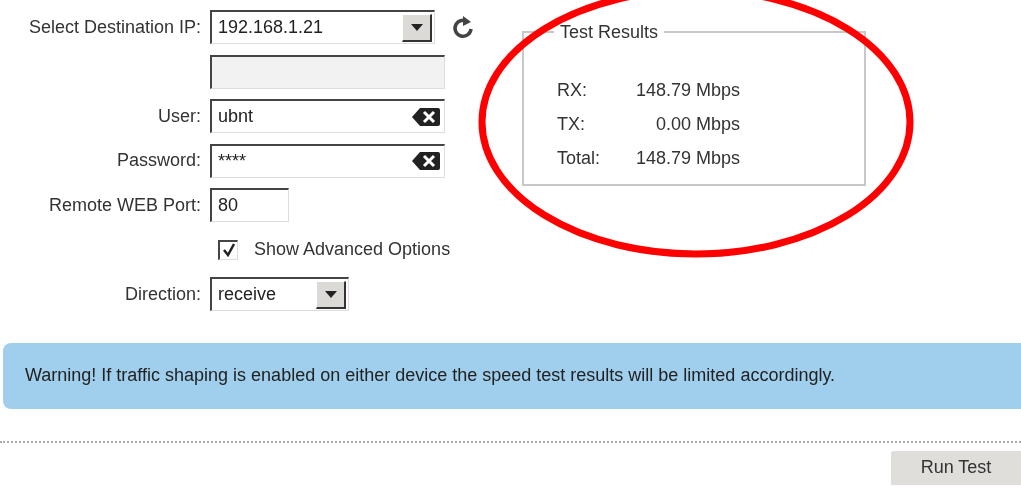  Describe the element at coordinates (430, 375) in the screenshot. I see `warning-text: Warning! If traffic shaping is enabled on either device the speed test results will be limited accordingly.` at that location.